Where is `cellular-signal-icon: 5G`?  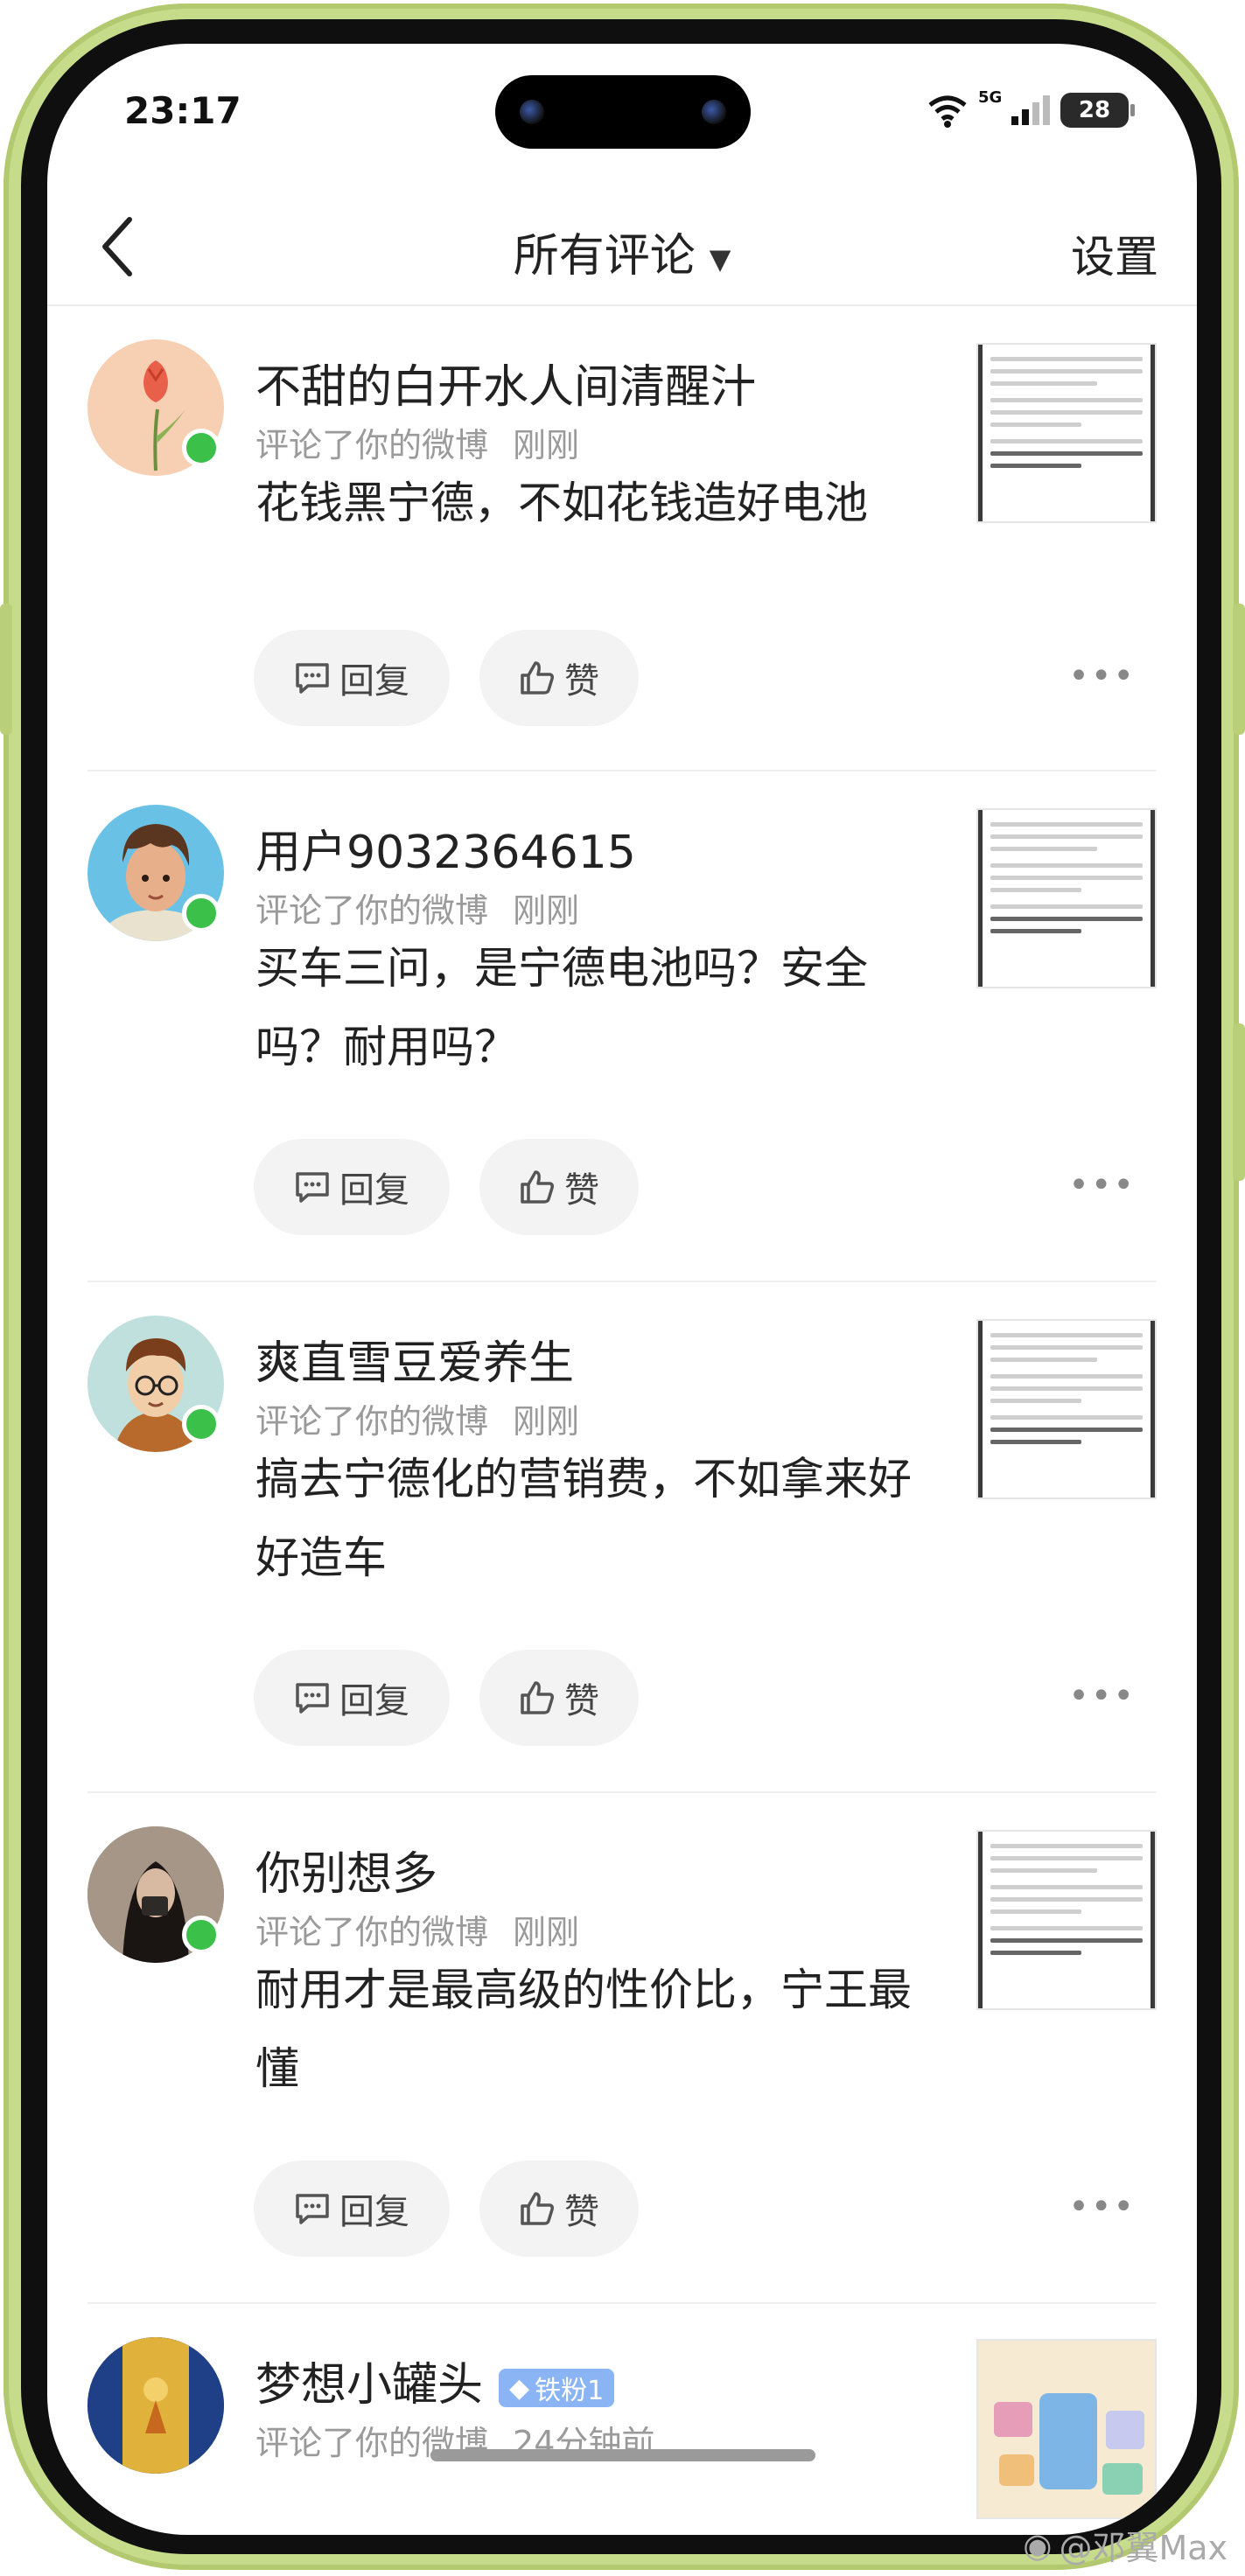 cellular-signal-icon: 5G is located at coordinates (1014, 106).